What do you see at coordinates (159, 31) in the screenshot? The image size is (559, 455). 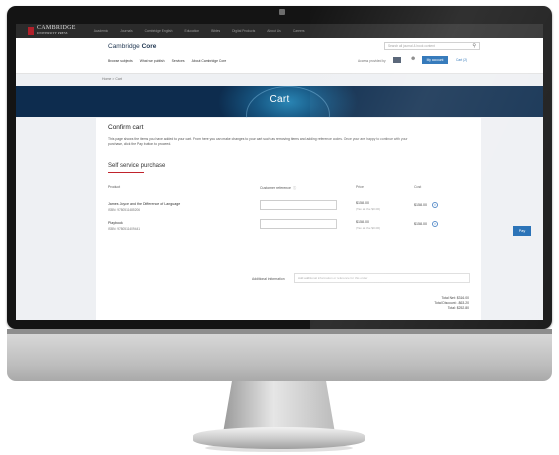 I see `global-nav-english: Cambridge English` at bounding box center [159, 31].